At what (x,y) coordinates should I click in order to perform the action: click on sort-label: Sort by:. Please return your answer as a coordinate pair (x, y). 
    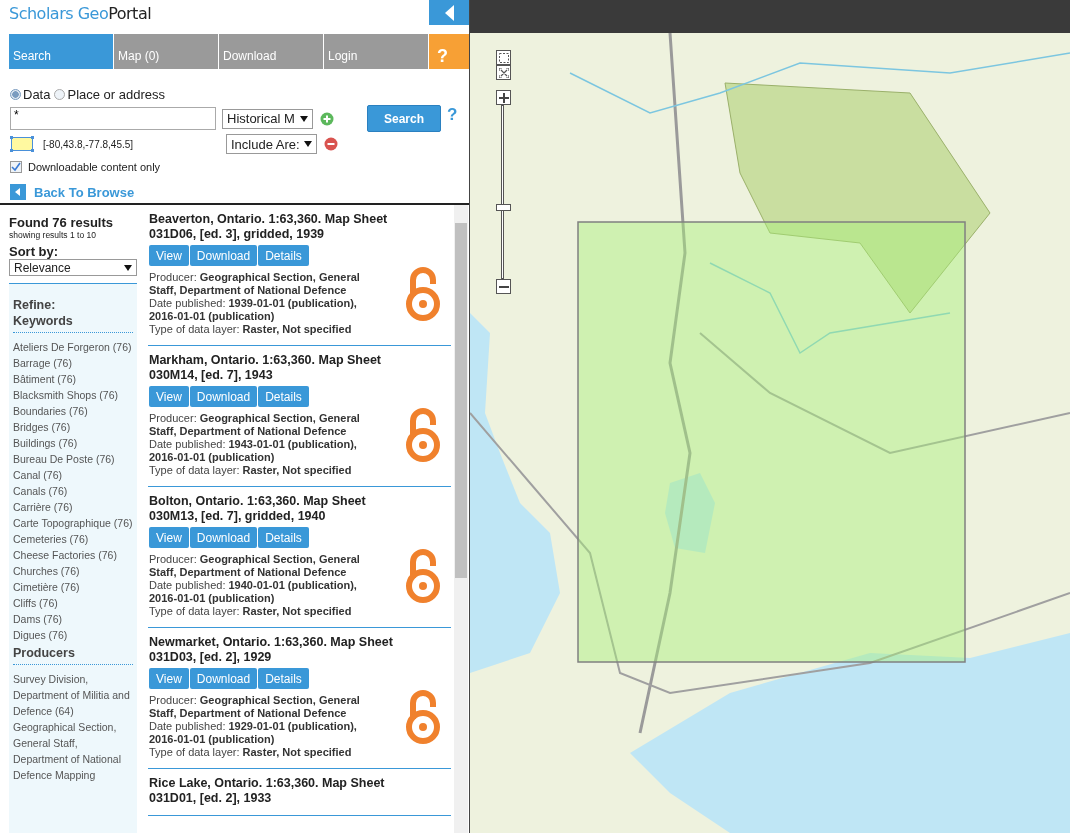
    Looking at the image, I should click on (34, 251).